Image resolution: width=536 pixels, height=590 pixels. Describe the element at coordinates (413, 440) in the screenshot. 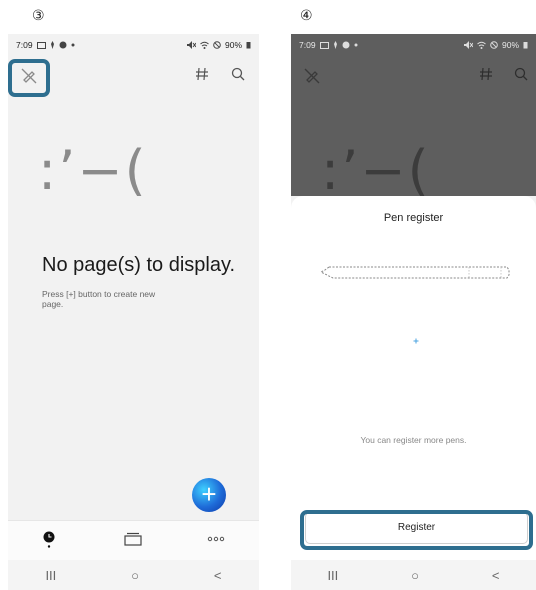

I see `register-more-hint: You can register more pens.` at that location.